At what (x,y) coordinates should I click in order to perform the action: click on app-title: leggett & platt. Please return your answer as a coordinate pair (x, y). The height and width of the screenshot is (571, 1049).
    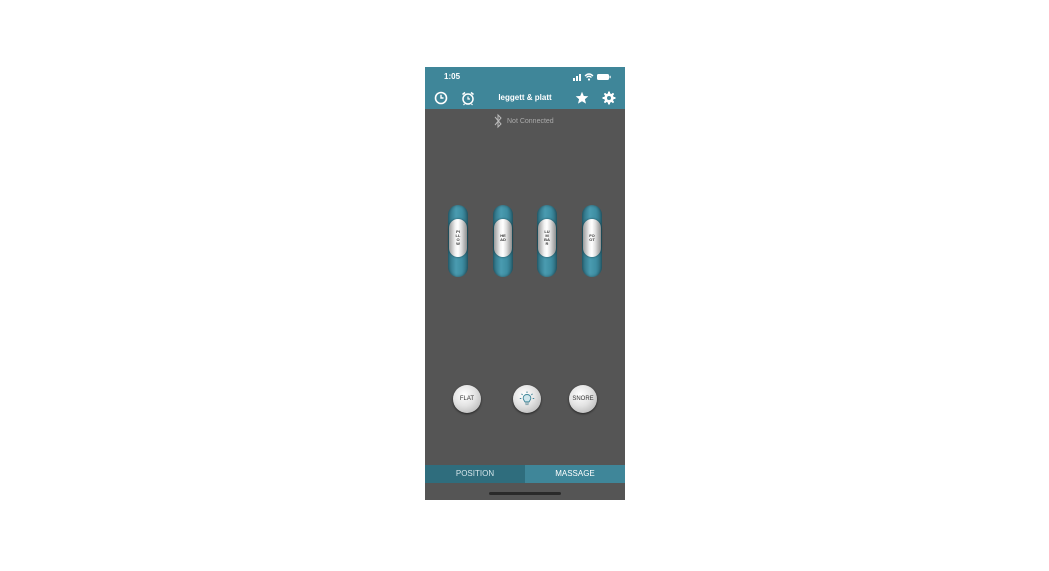
    Looking at the image, I should click on (525, 97).